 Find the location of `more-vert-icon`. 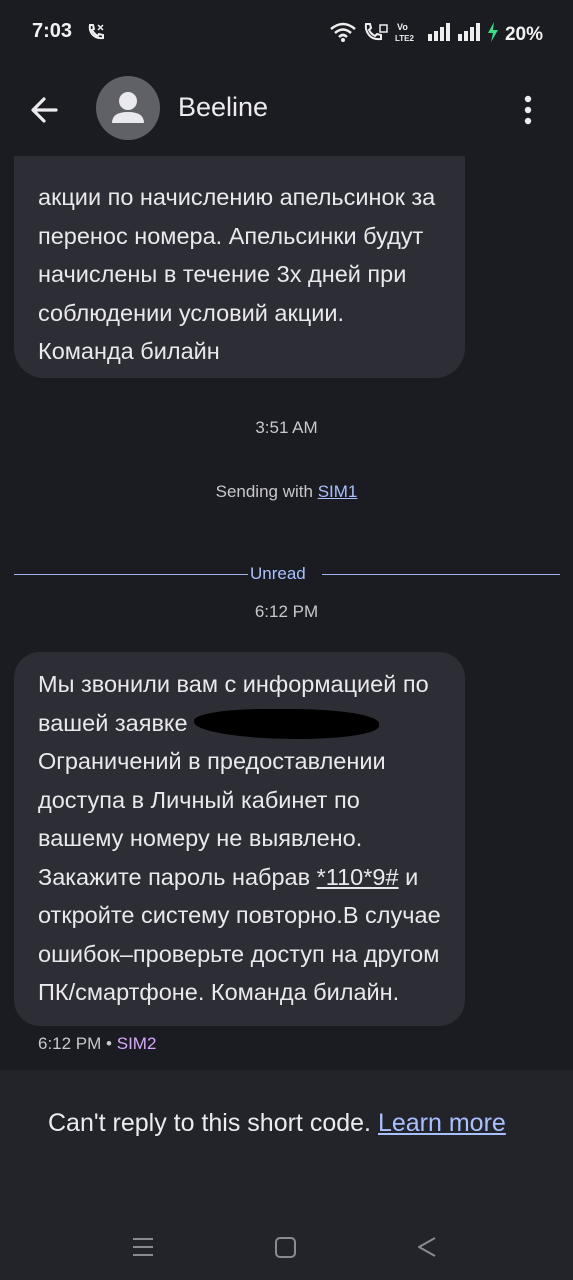

more-vert-icon is located at coordinates (528, 110).